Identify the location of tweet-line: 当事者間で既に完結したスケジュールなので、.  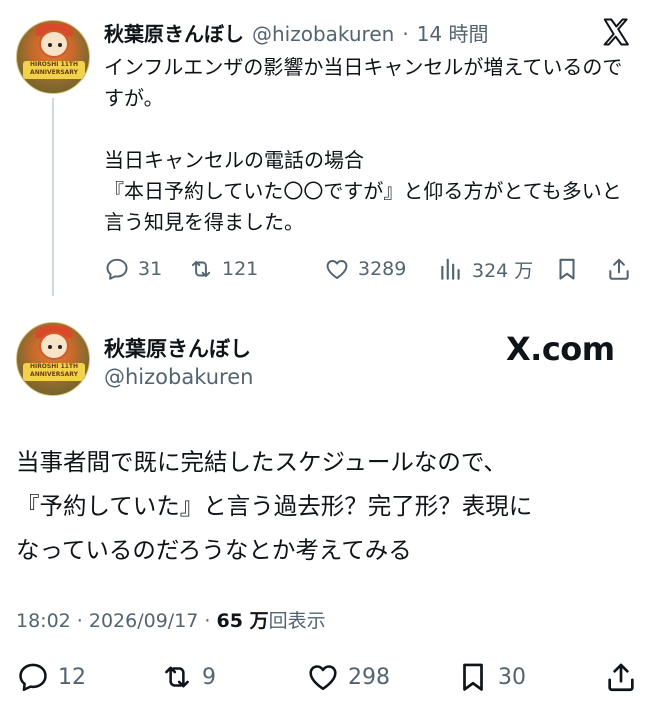
(261, 462).